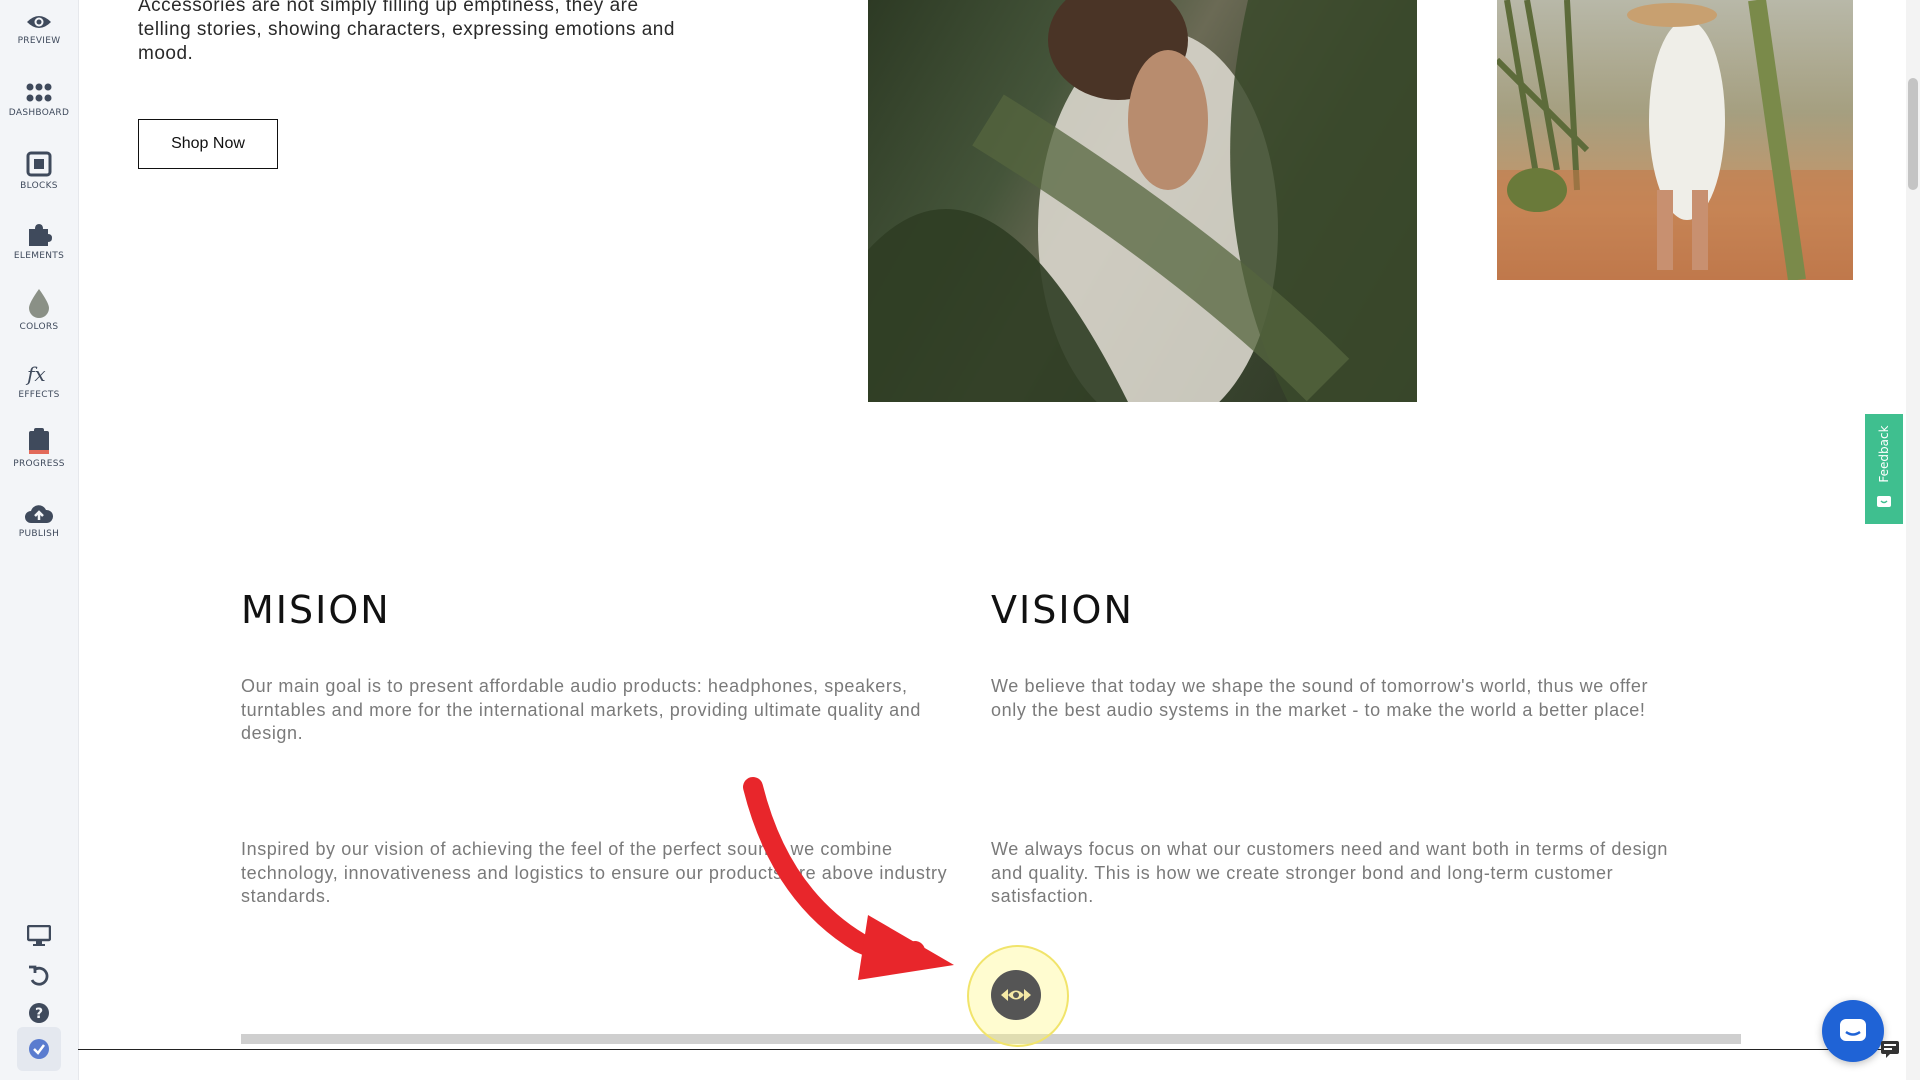 The image size is (1920, 1080). Describe the element at coordinates (39, 22) in the screenshot. I see `eye-icon` at that location.